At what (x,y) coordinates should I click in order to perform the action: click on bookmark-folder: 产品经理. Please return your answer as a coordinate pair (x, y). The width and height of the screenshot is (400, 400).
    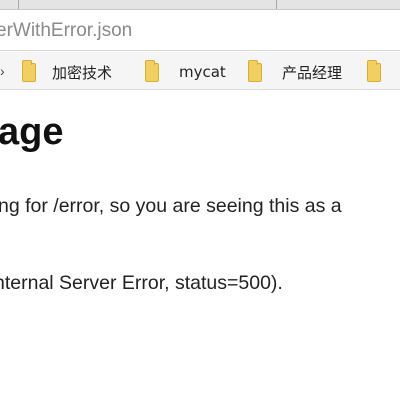
    Looking at the image, I should click on (295, 71).